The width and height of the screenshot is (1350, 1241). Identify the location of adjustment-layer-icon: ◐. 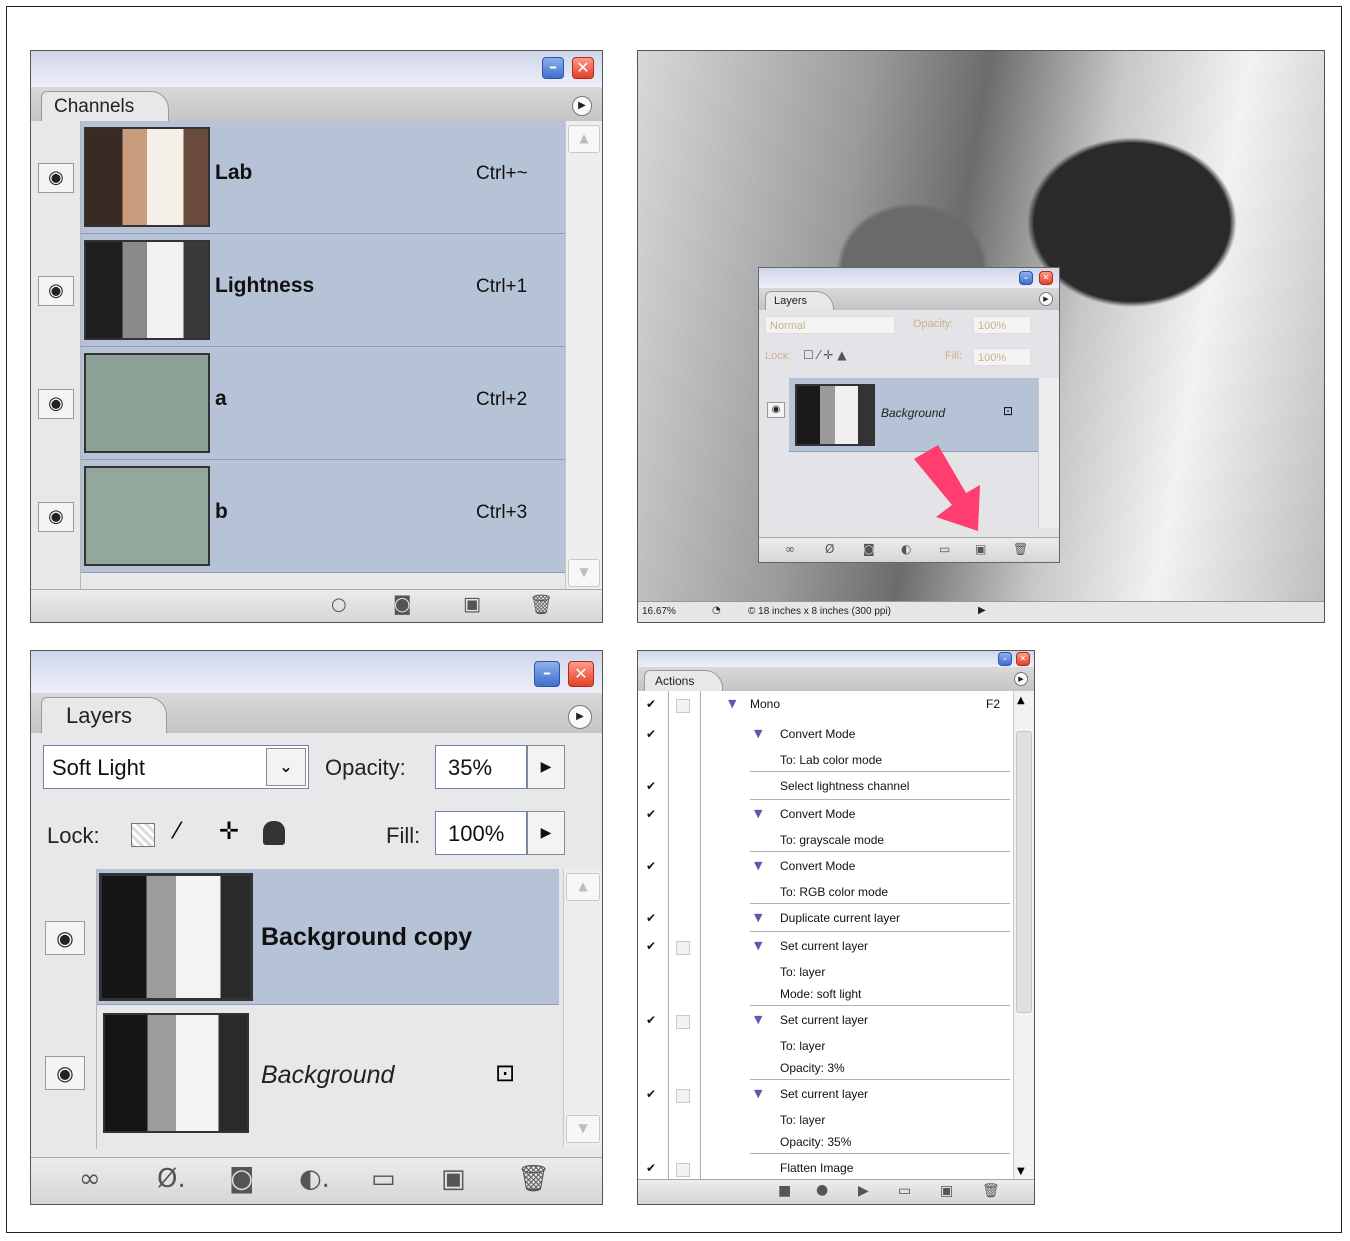
(906, 549).